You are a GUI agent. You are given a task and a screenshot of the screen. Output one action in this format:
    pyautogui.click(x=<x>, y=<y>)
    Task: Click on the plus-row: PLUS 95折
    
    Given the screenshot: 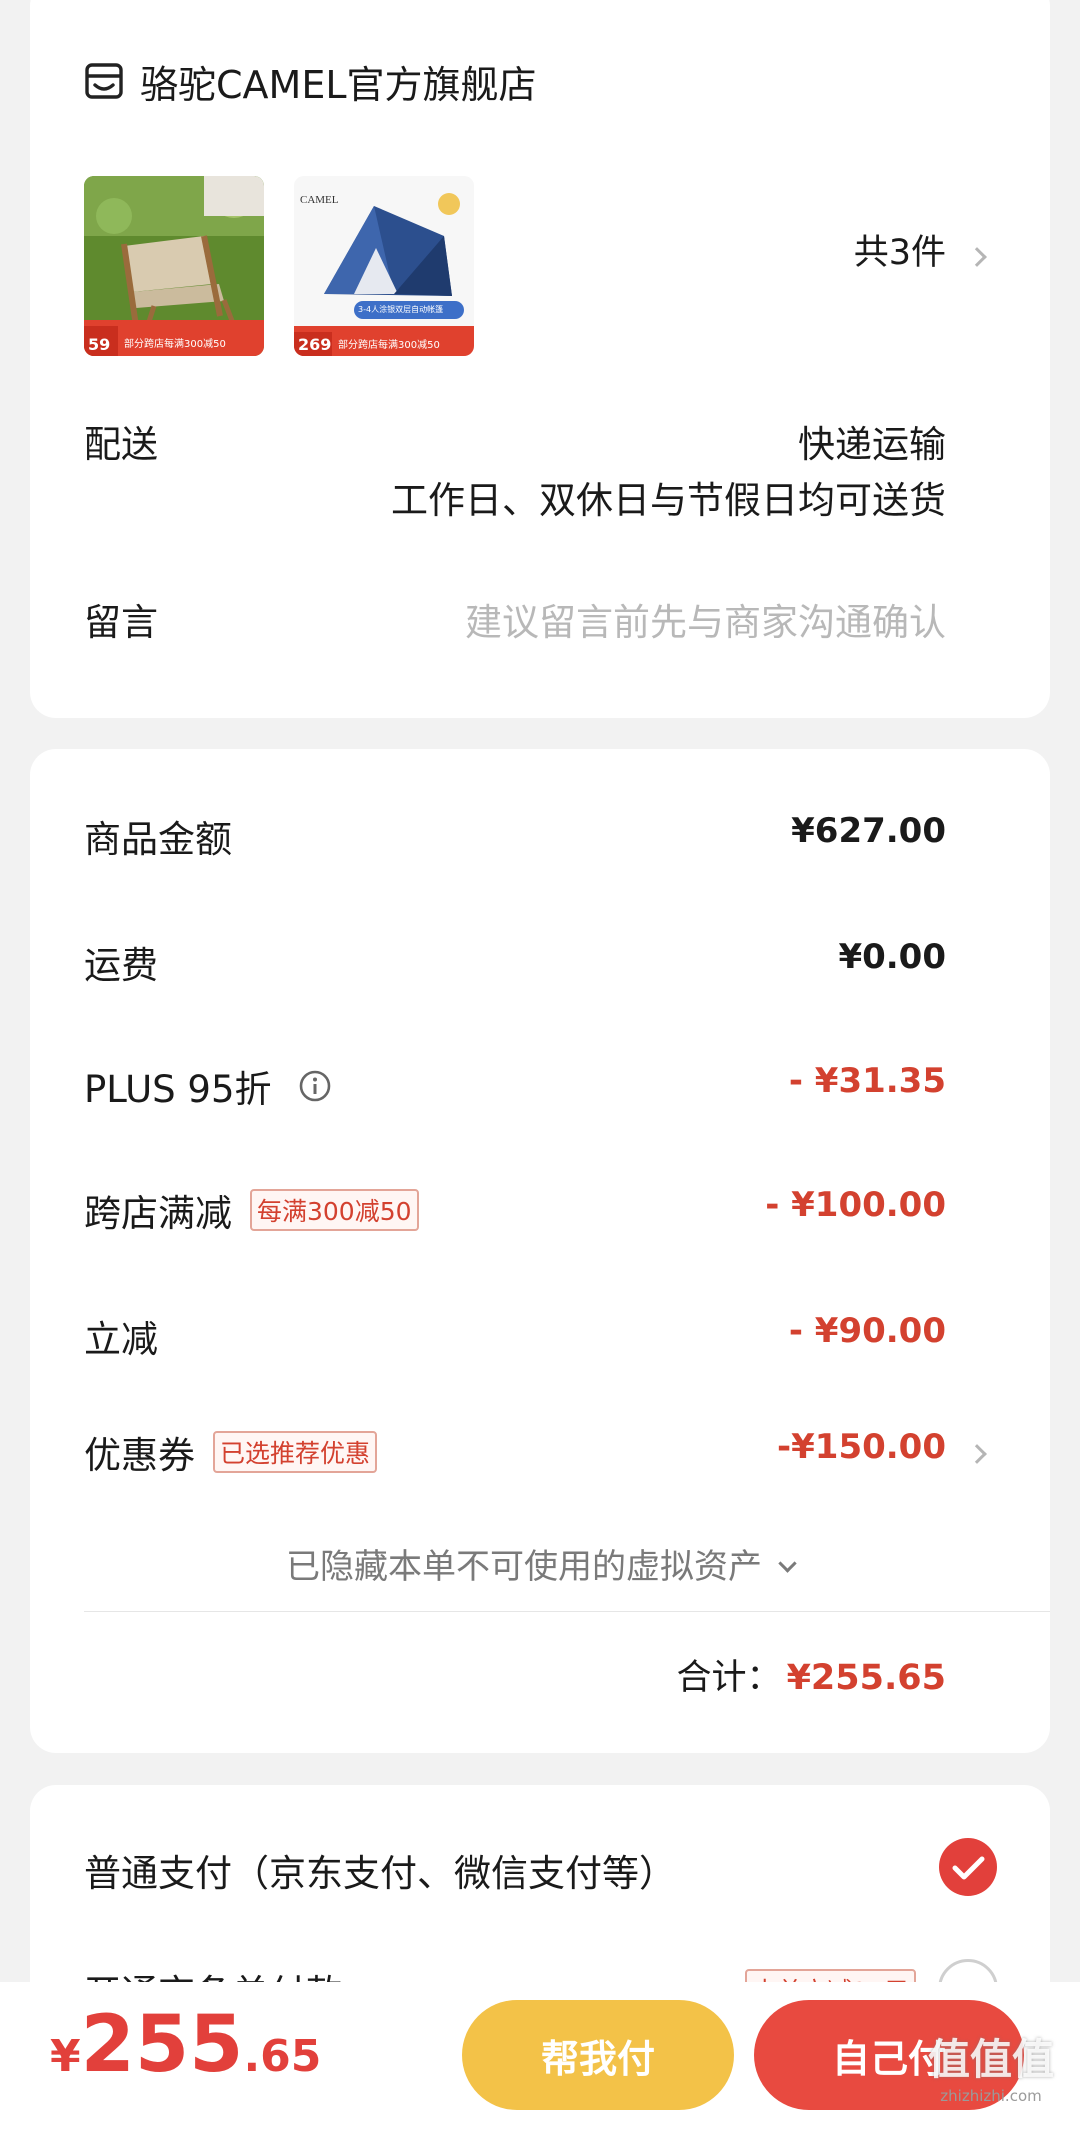 What is the action you would take?
    pyautogui.click(x=208, y=1086)
    